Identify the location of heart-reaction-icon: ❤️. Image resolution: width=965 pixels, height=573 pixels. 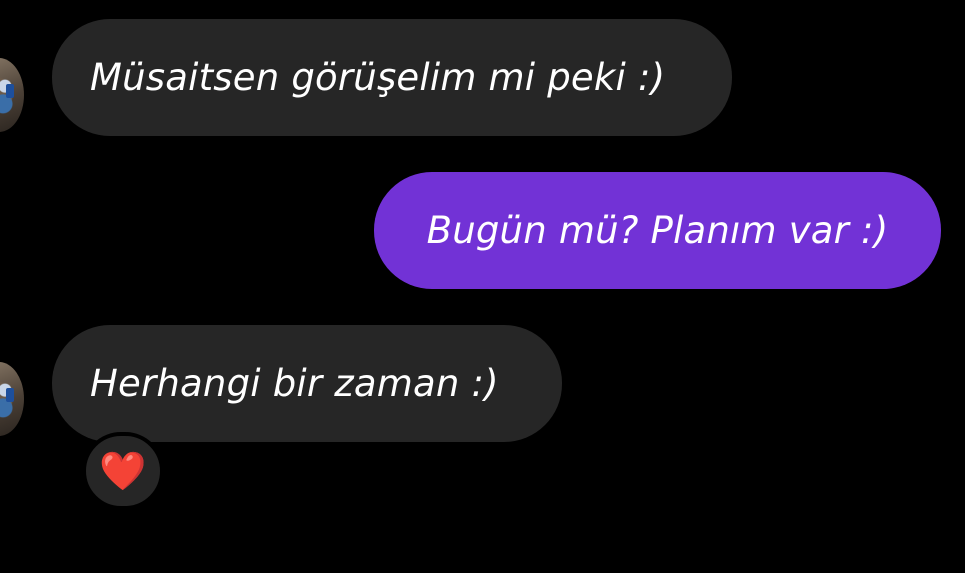
(123, 470).